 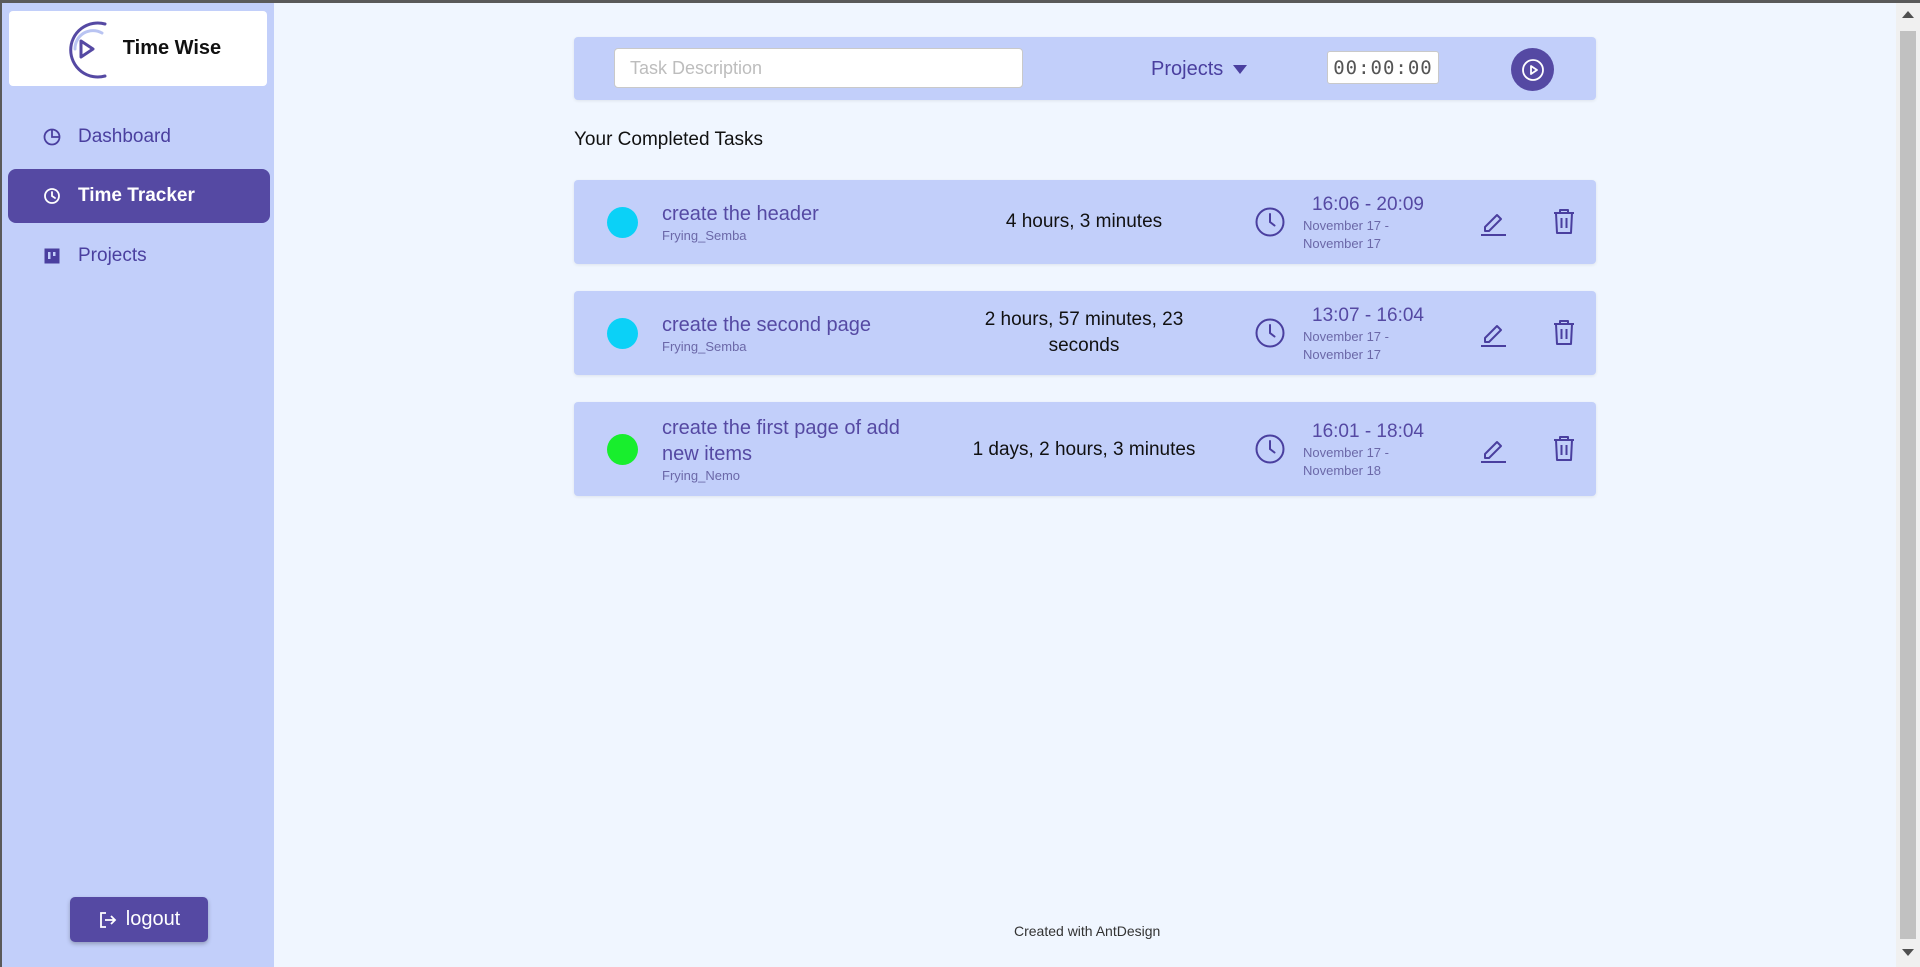 I want to click on logo: Time Wise, so click(x=138, y=48).